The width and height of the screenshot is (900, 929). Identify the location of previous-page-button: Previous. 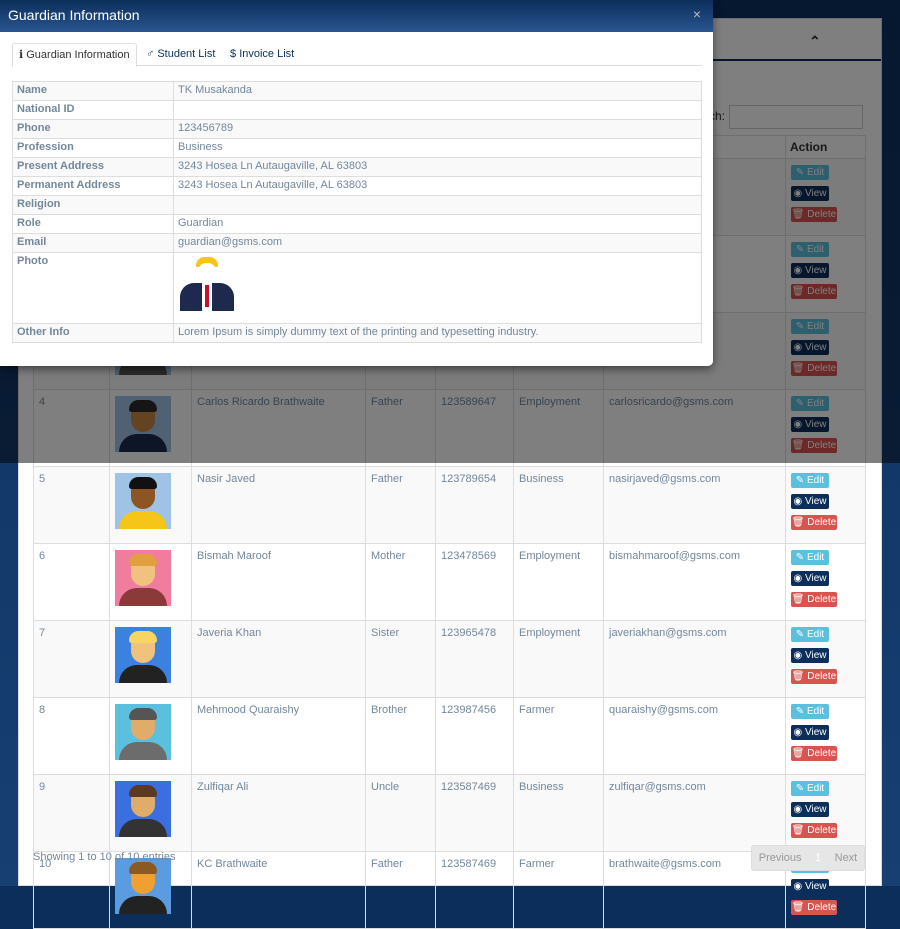
(780, 858).